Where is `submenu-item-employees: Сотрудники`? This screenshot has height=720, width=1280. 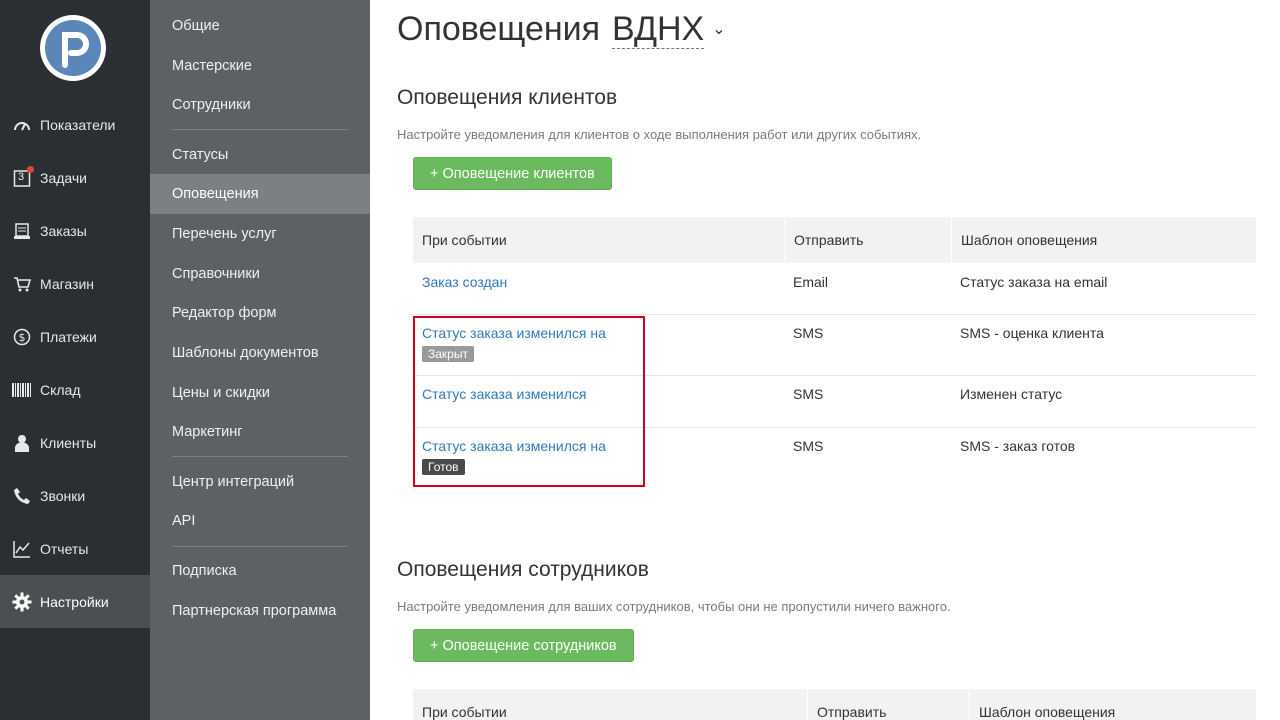 submenu-item-employees: Сотрудники is located at coordinates (260, 105).